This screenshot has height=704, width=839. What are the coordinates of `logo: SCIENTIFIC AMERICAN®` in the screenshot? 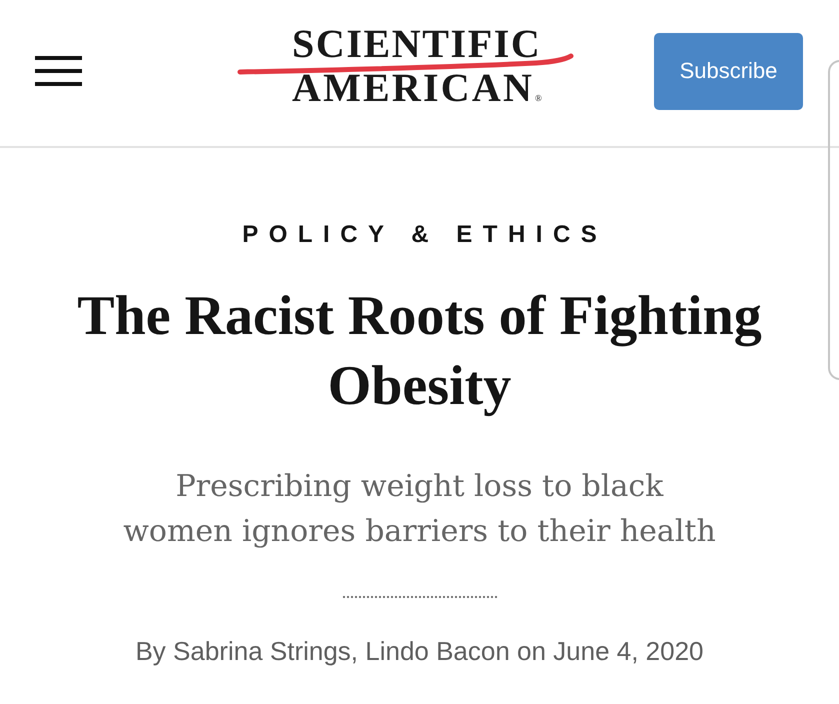 It's located at (417, 71).